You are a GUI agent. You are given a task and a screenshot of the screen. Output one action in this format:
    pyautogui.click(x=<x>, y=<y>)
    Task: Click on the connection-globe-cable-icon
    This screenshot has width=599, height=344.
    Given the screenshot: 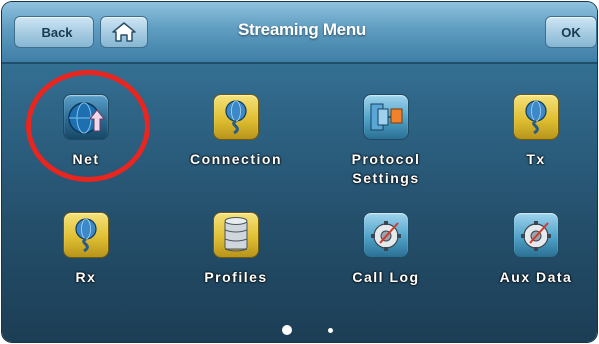 What is the action you would take?
    pyautogui.click(x=236, y=117)
    